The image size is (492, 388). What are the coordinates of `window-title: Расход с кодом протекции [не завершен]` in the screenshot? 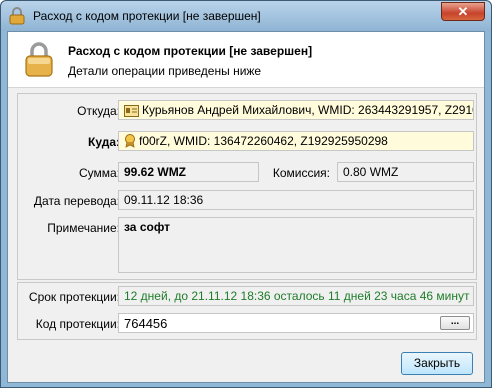 It's located at (147, 16).